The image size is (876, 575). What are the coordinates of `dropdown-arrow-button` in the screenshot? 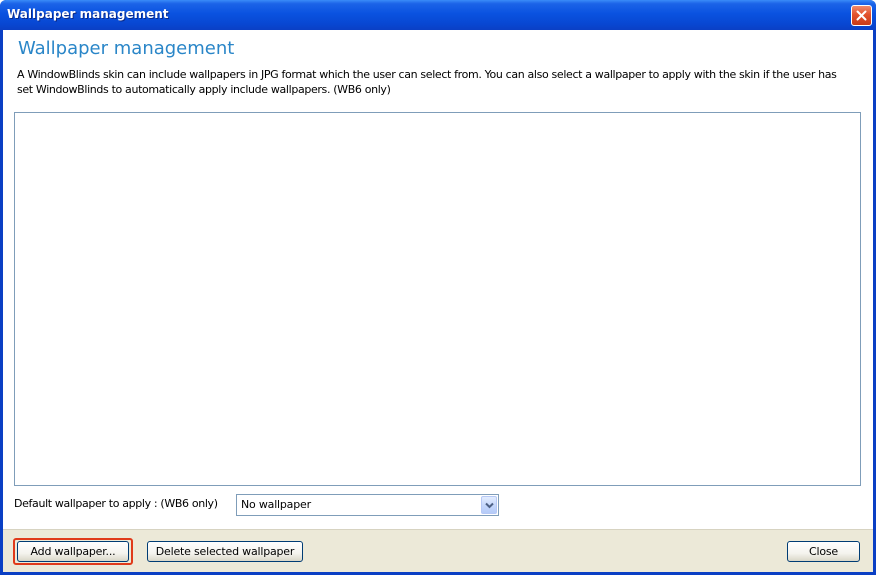 It's located at (489, 505).